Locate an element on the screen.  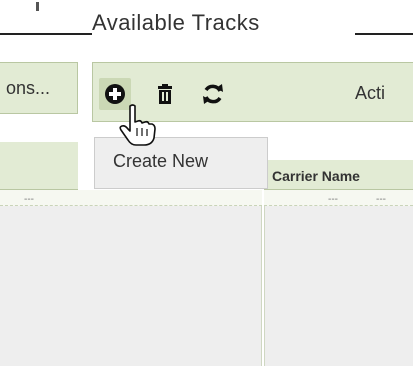
right-grid-header: Carrier Name is located at coordinates (338, 175).